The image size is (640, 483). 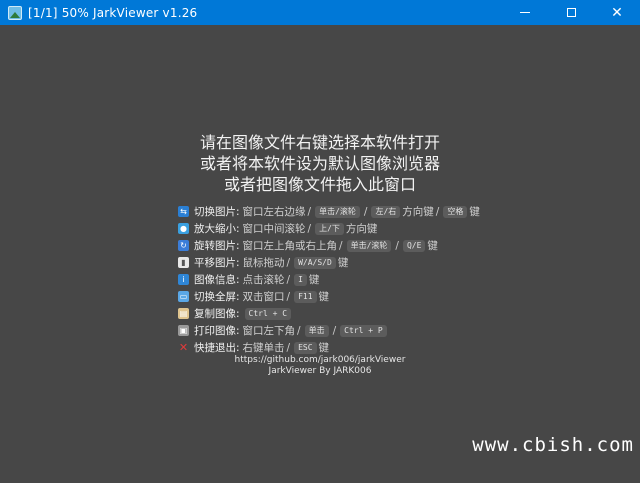 I want to click on shortcut-row: ● 放大缩小: 窗口中间滚轮 / 上/下 方向键, so click(x=329, y=228).